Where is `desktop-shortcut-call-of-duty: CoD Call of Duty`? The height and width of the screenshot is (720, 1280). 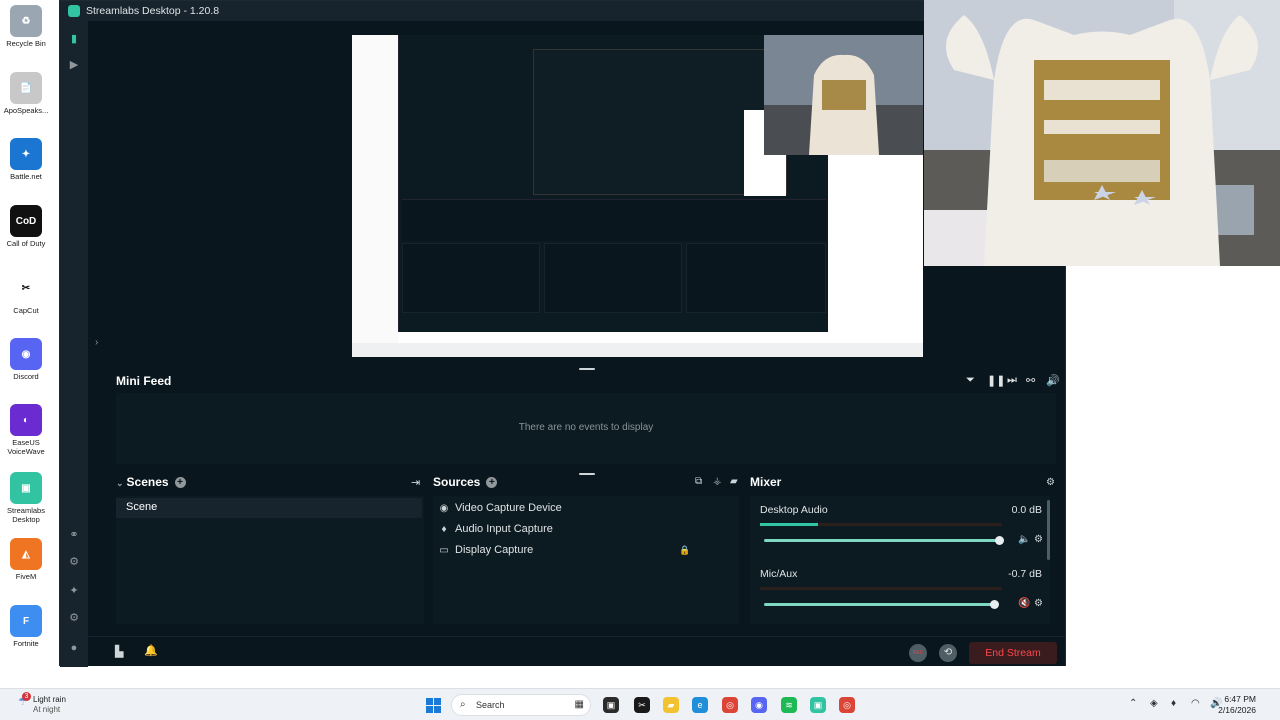 desktop-shortcut-call-of-duty: CoD Call of Duty is located at coordinates (26, 226).